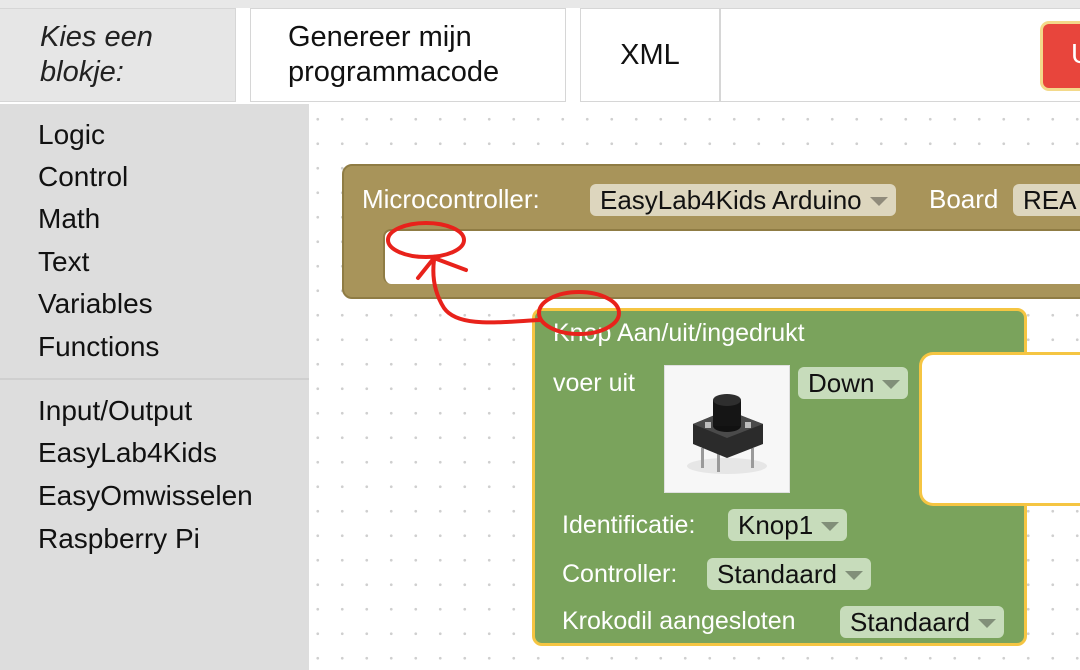 The image size is (1080, 670). What do you see at coordinates (999, 429) in the screenshot?
I see `button-block-statement-slot` at bounding box center [999, 429].